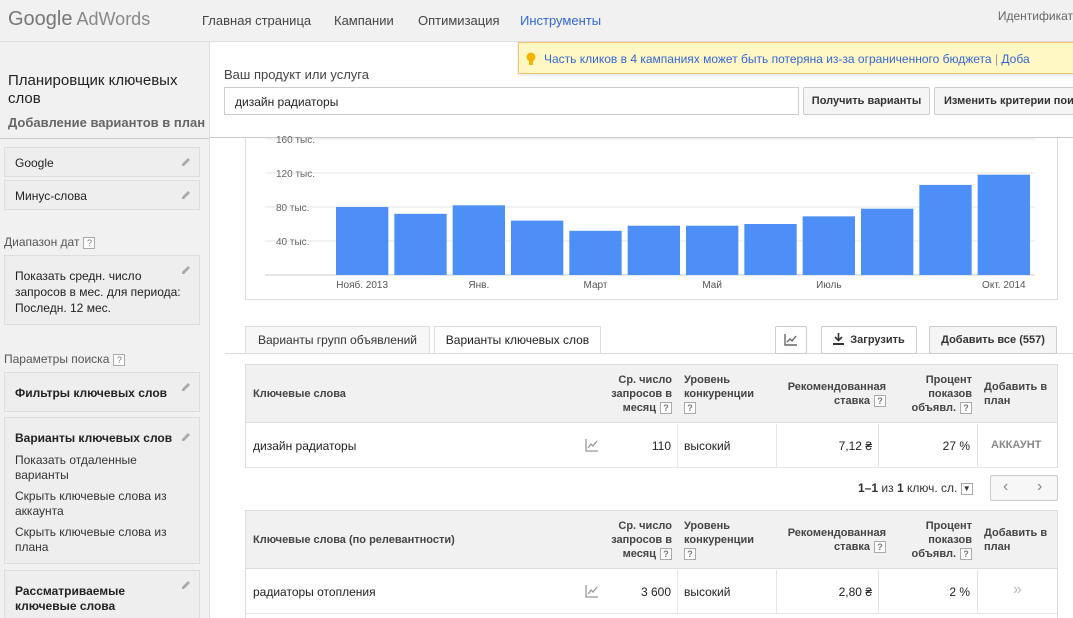  Describe the element at coordinates (354, 540) in the screenshot. I see `col-keywords-relevance: Ключевые слова (по релевантности)` at that location.